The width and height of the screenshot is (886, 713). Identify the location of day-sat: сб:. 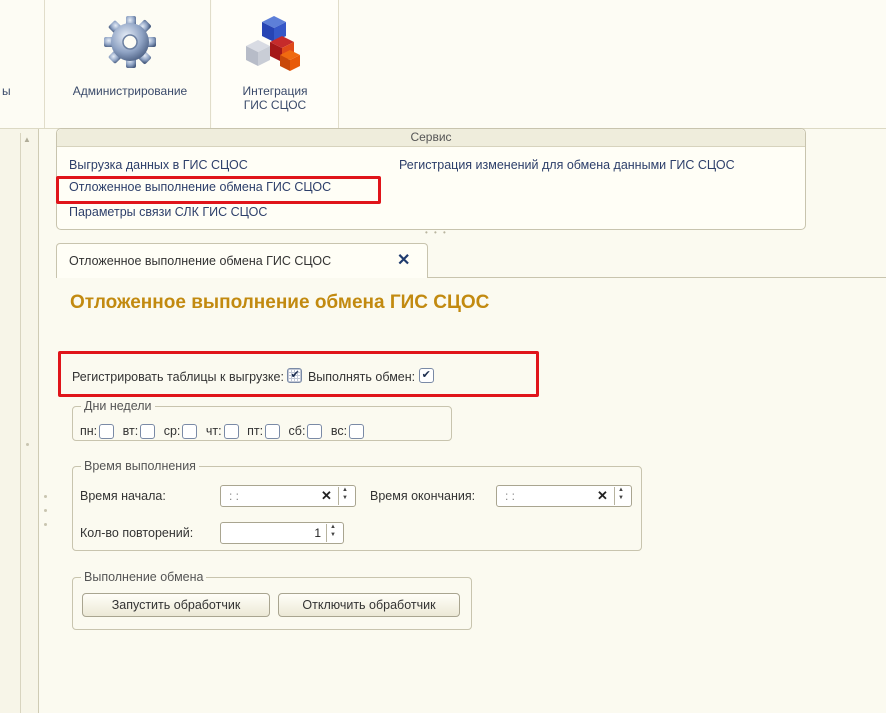
(306, 431).